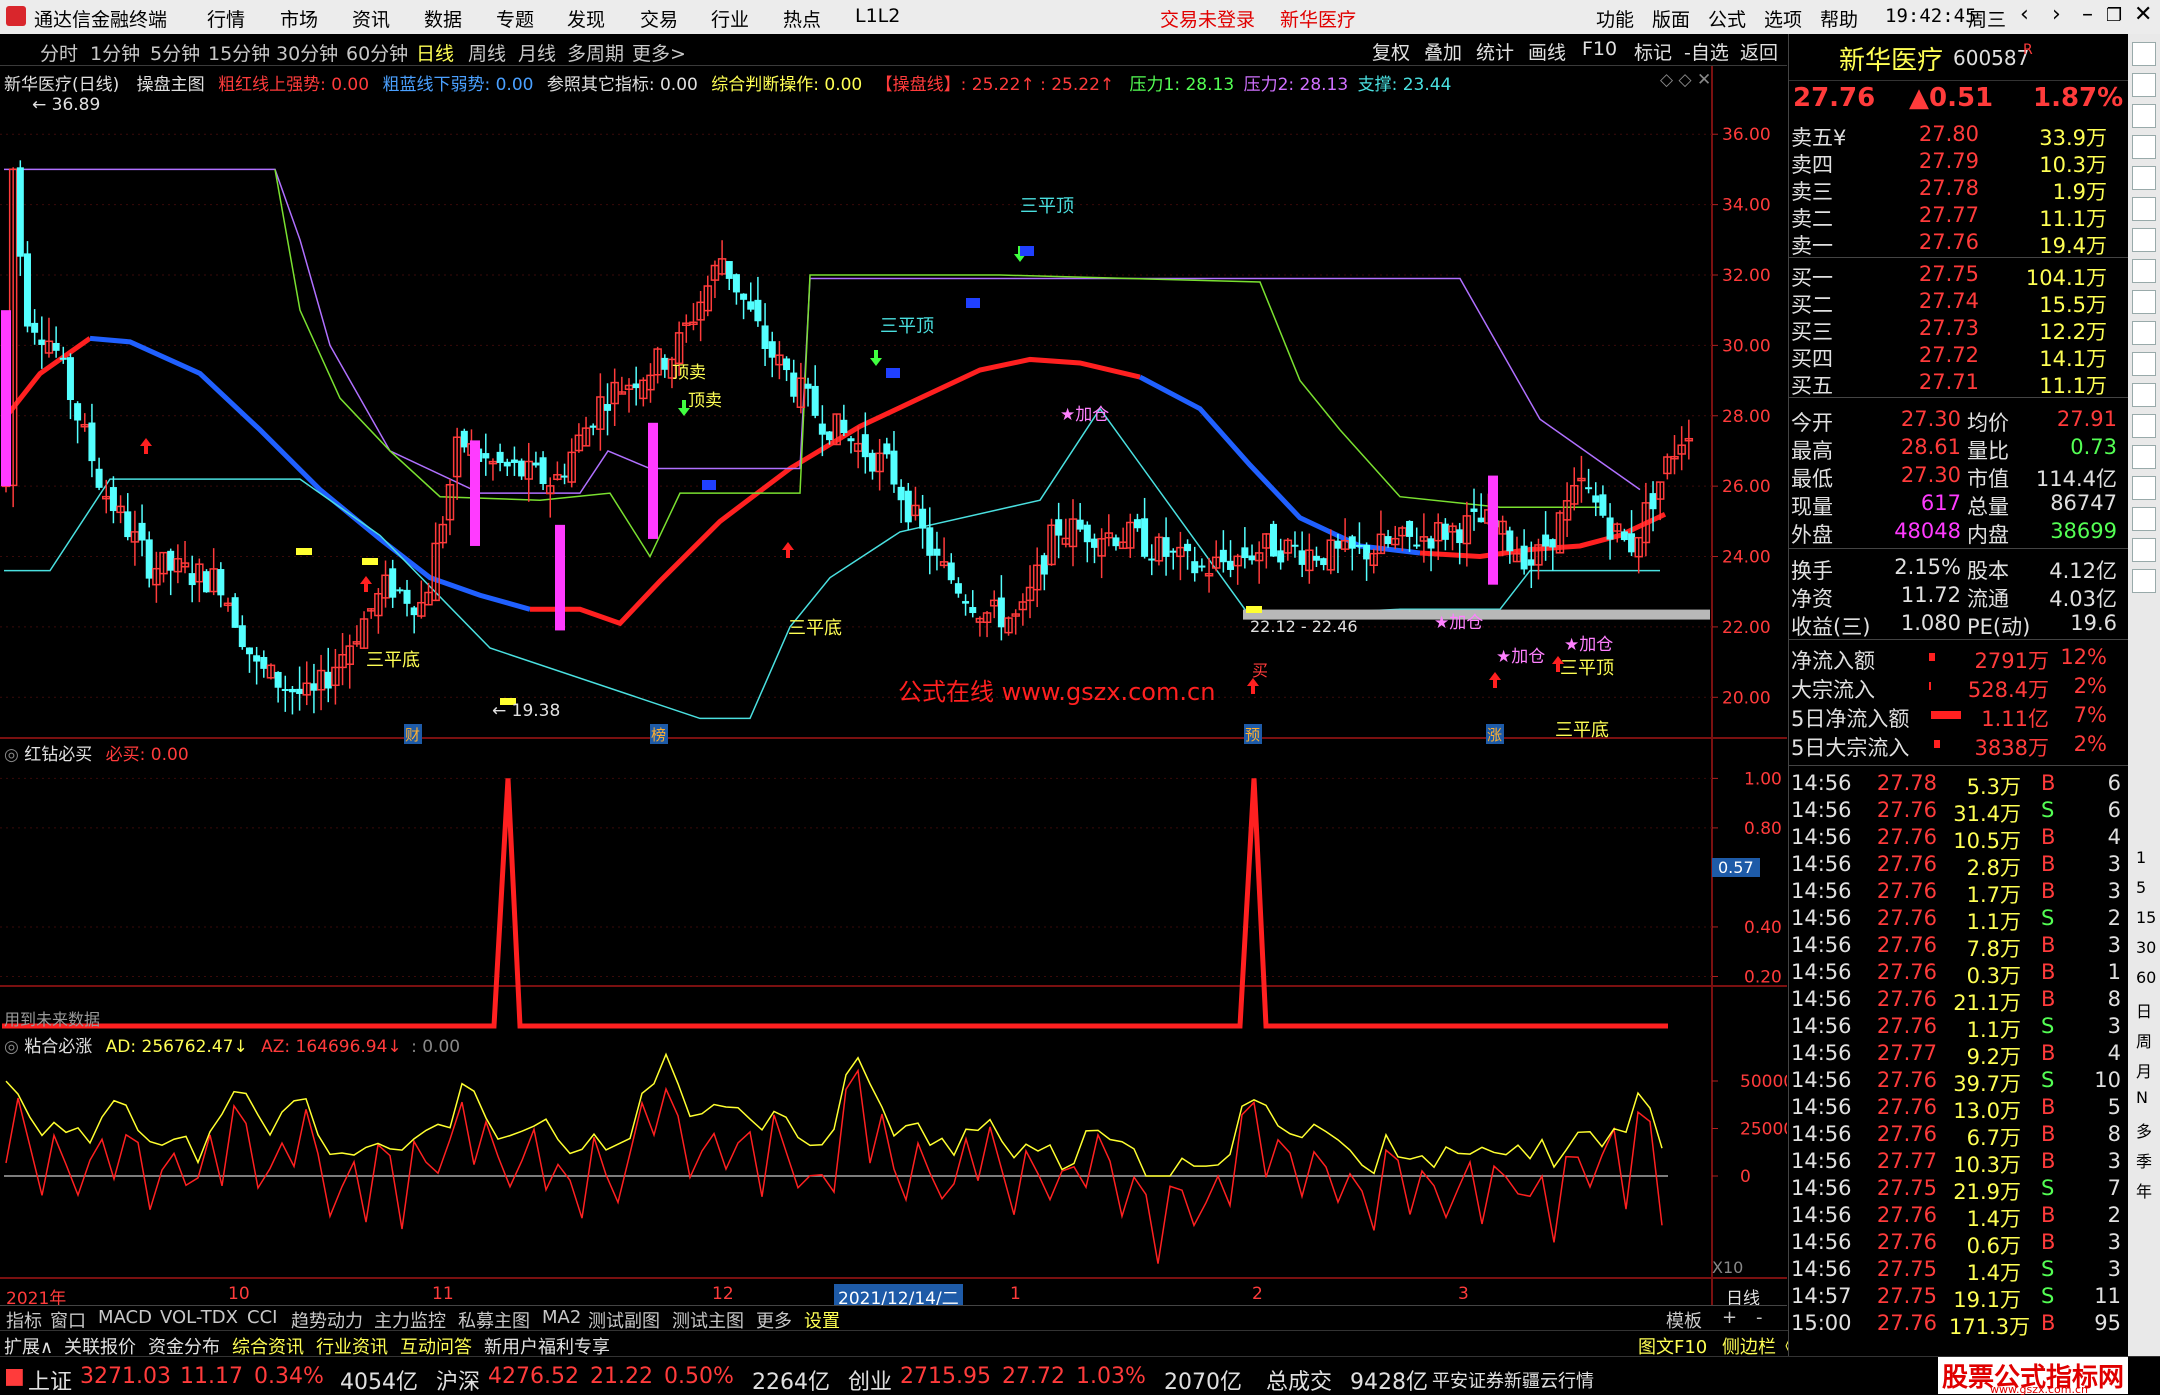 This screenshot has height=1395, width=2160. Describe the element at coordinates (1759, 1317) in the screenshot. I see `btab-minus: -` at that location.